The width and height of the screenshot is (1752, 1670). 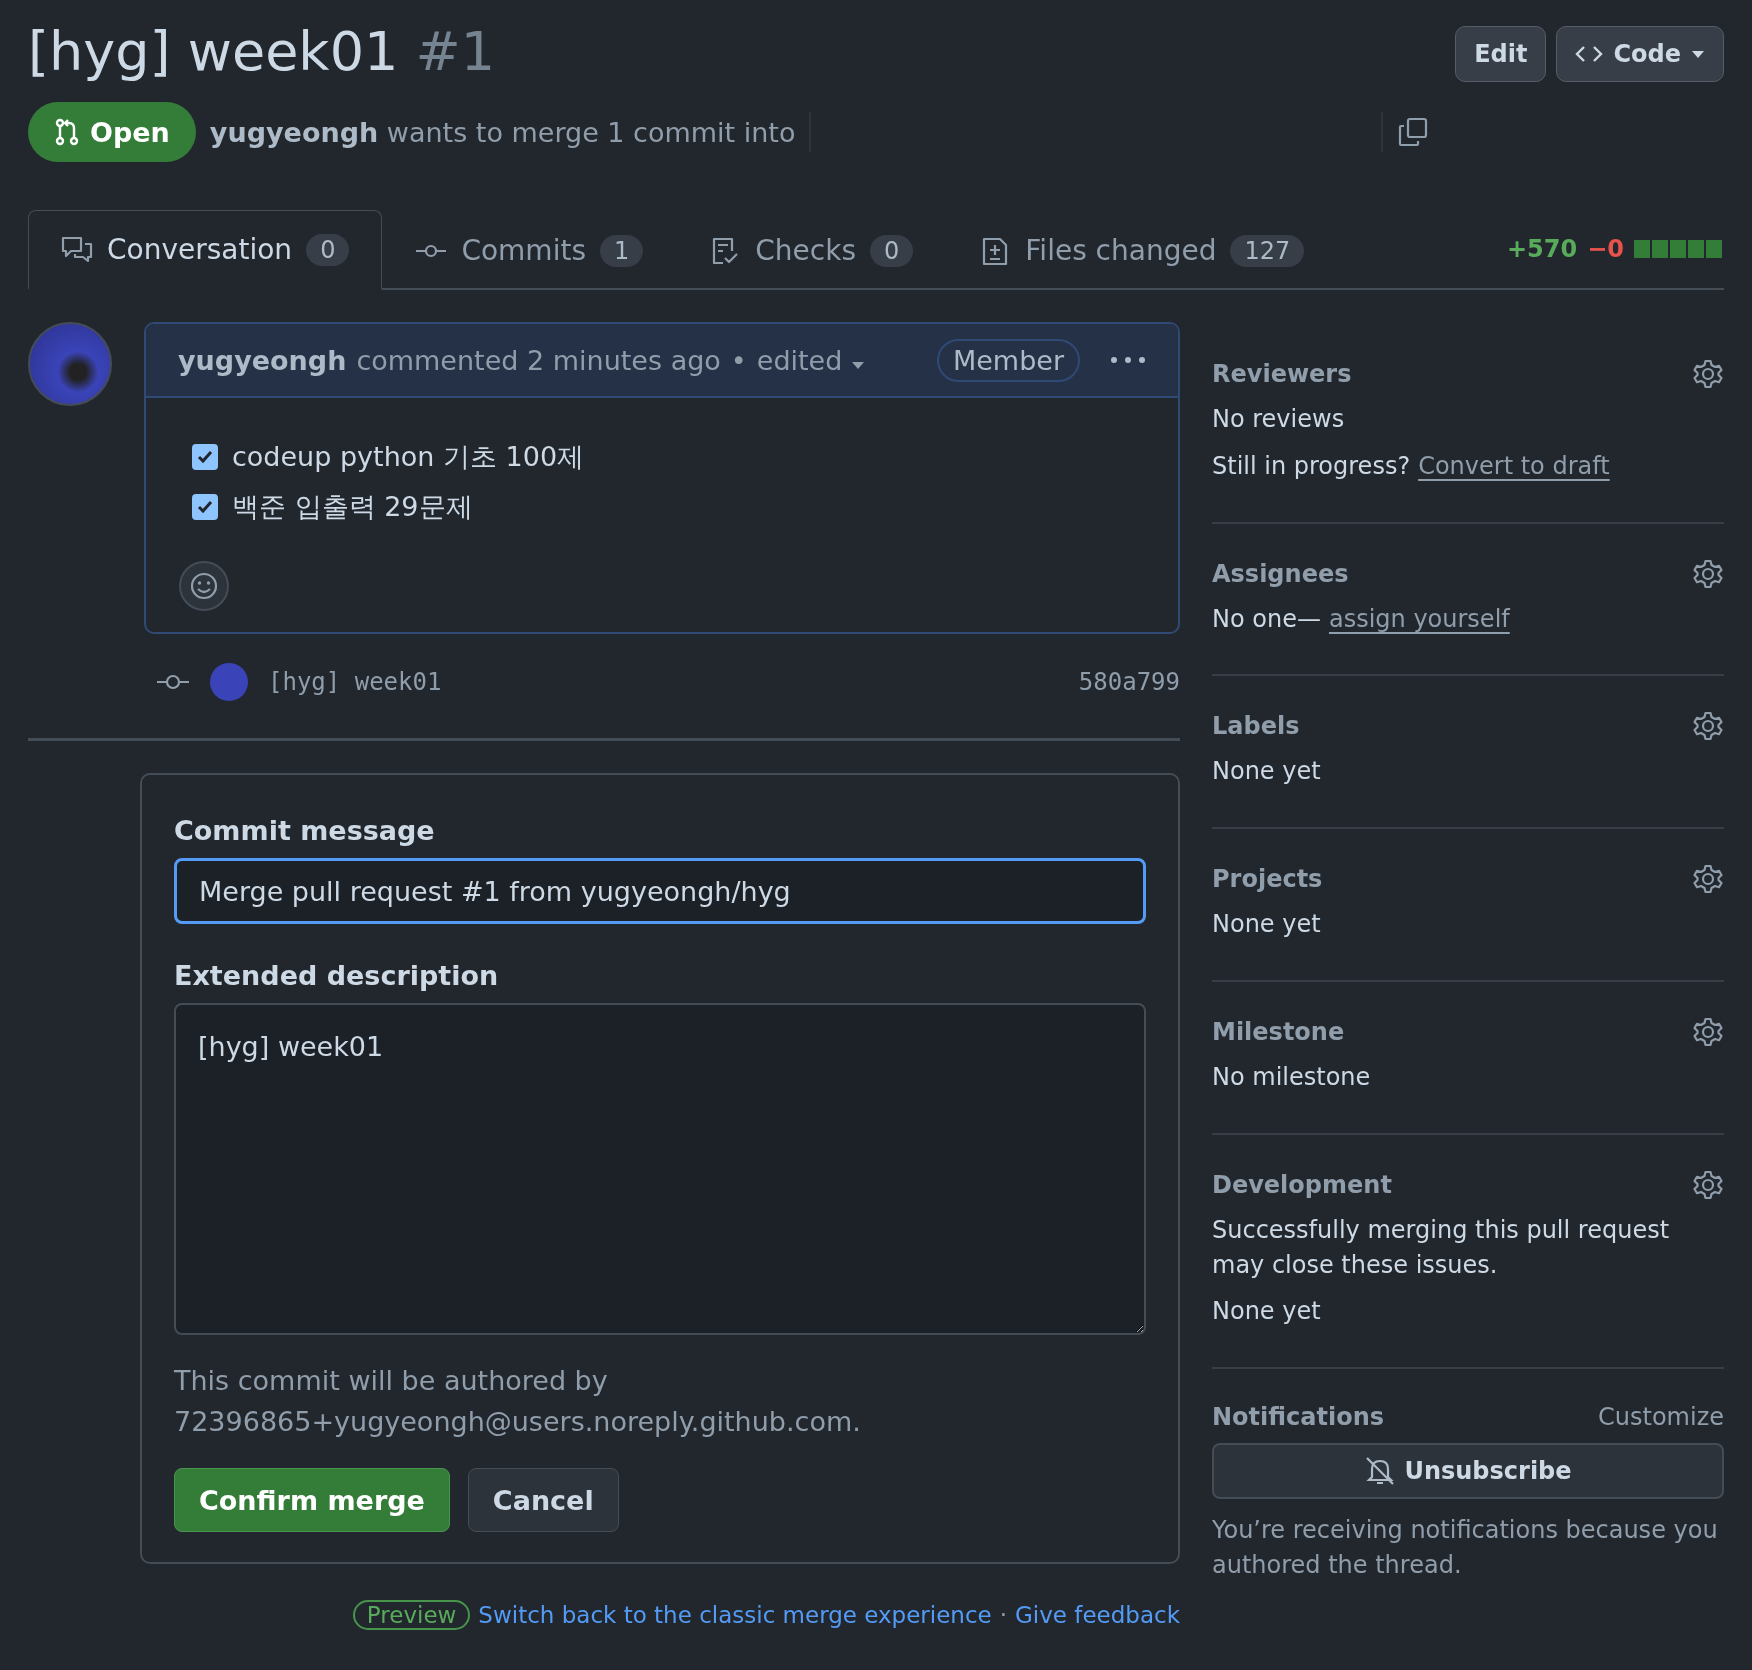 I want to click on author-note: This commit will be authored by, so click(x=391, y=1381).